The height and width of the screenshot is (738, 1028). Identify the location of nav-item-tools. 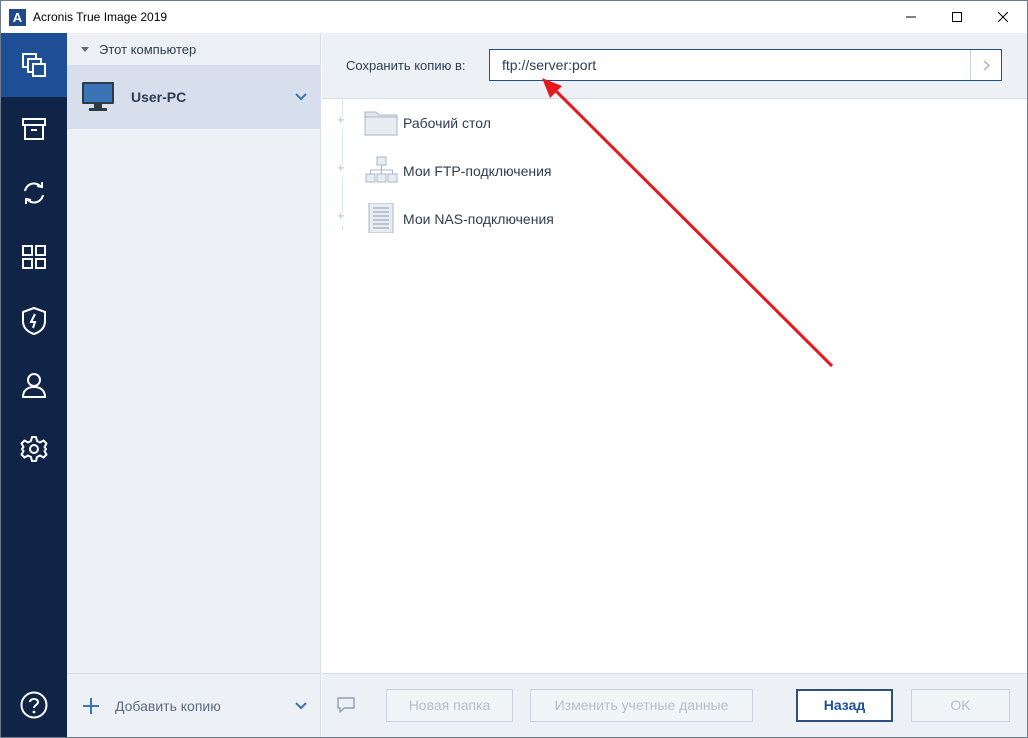
(34, 257).